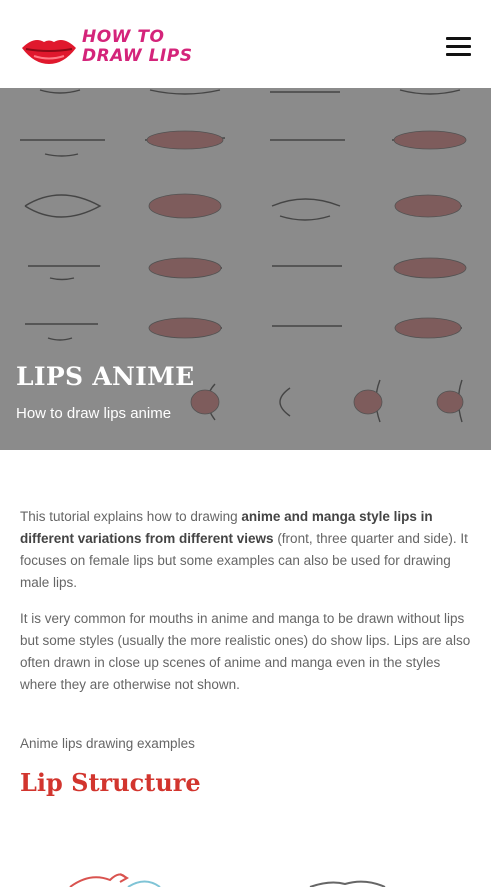 Image resolution: width=491 pixels, height=887 pixels. What do you see at coordinates (94, 413) in the screenshot?
I see `page-subtitle: How to draw lips anime` at bounding box center [94, 413].